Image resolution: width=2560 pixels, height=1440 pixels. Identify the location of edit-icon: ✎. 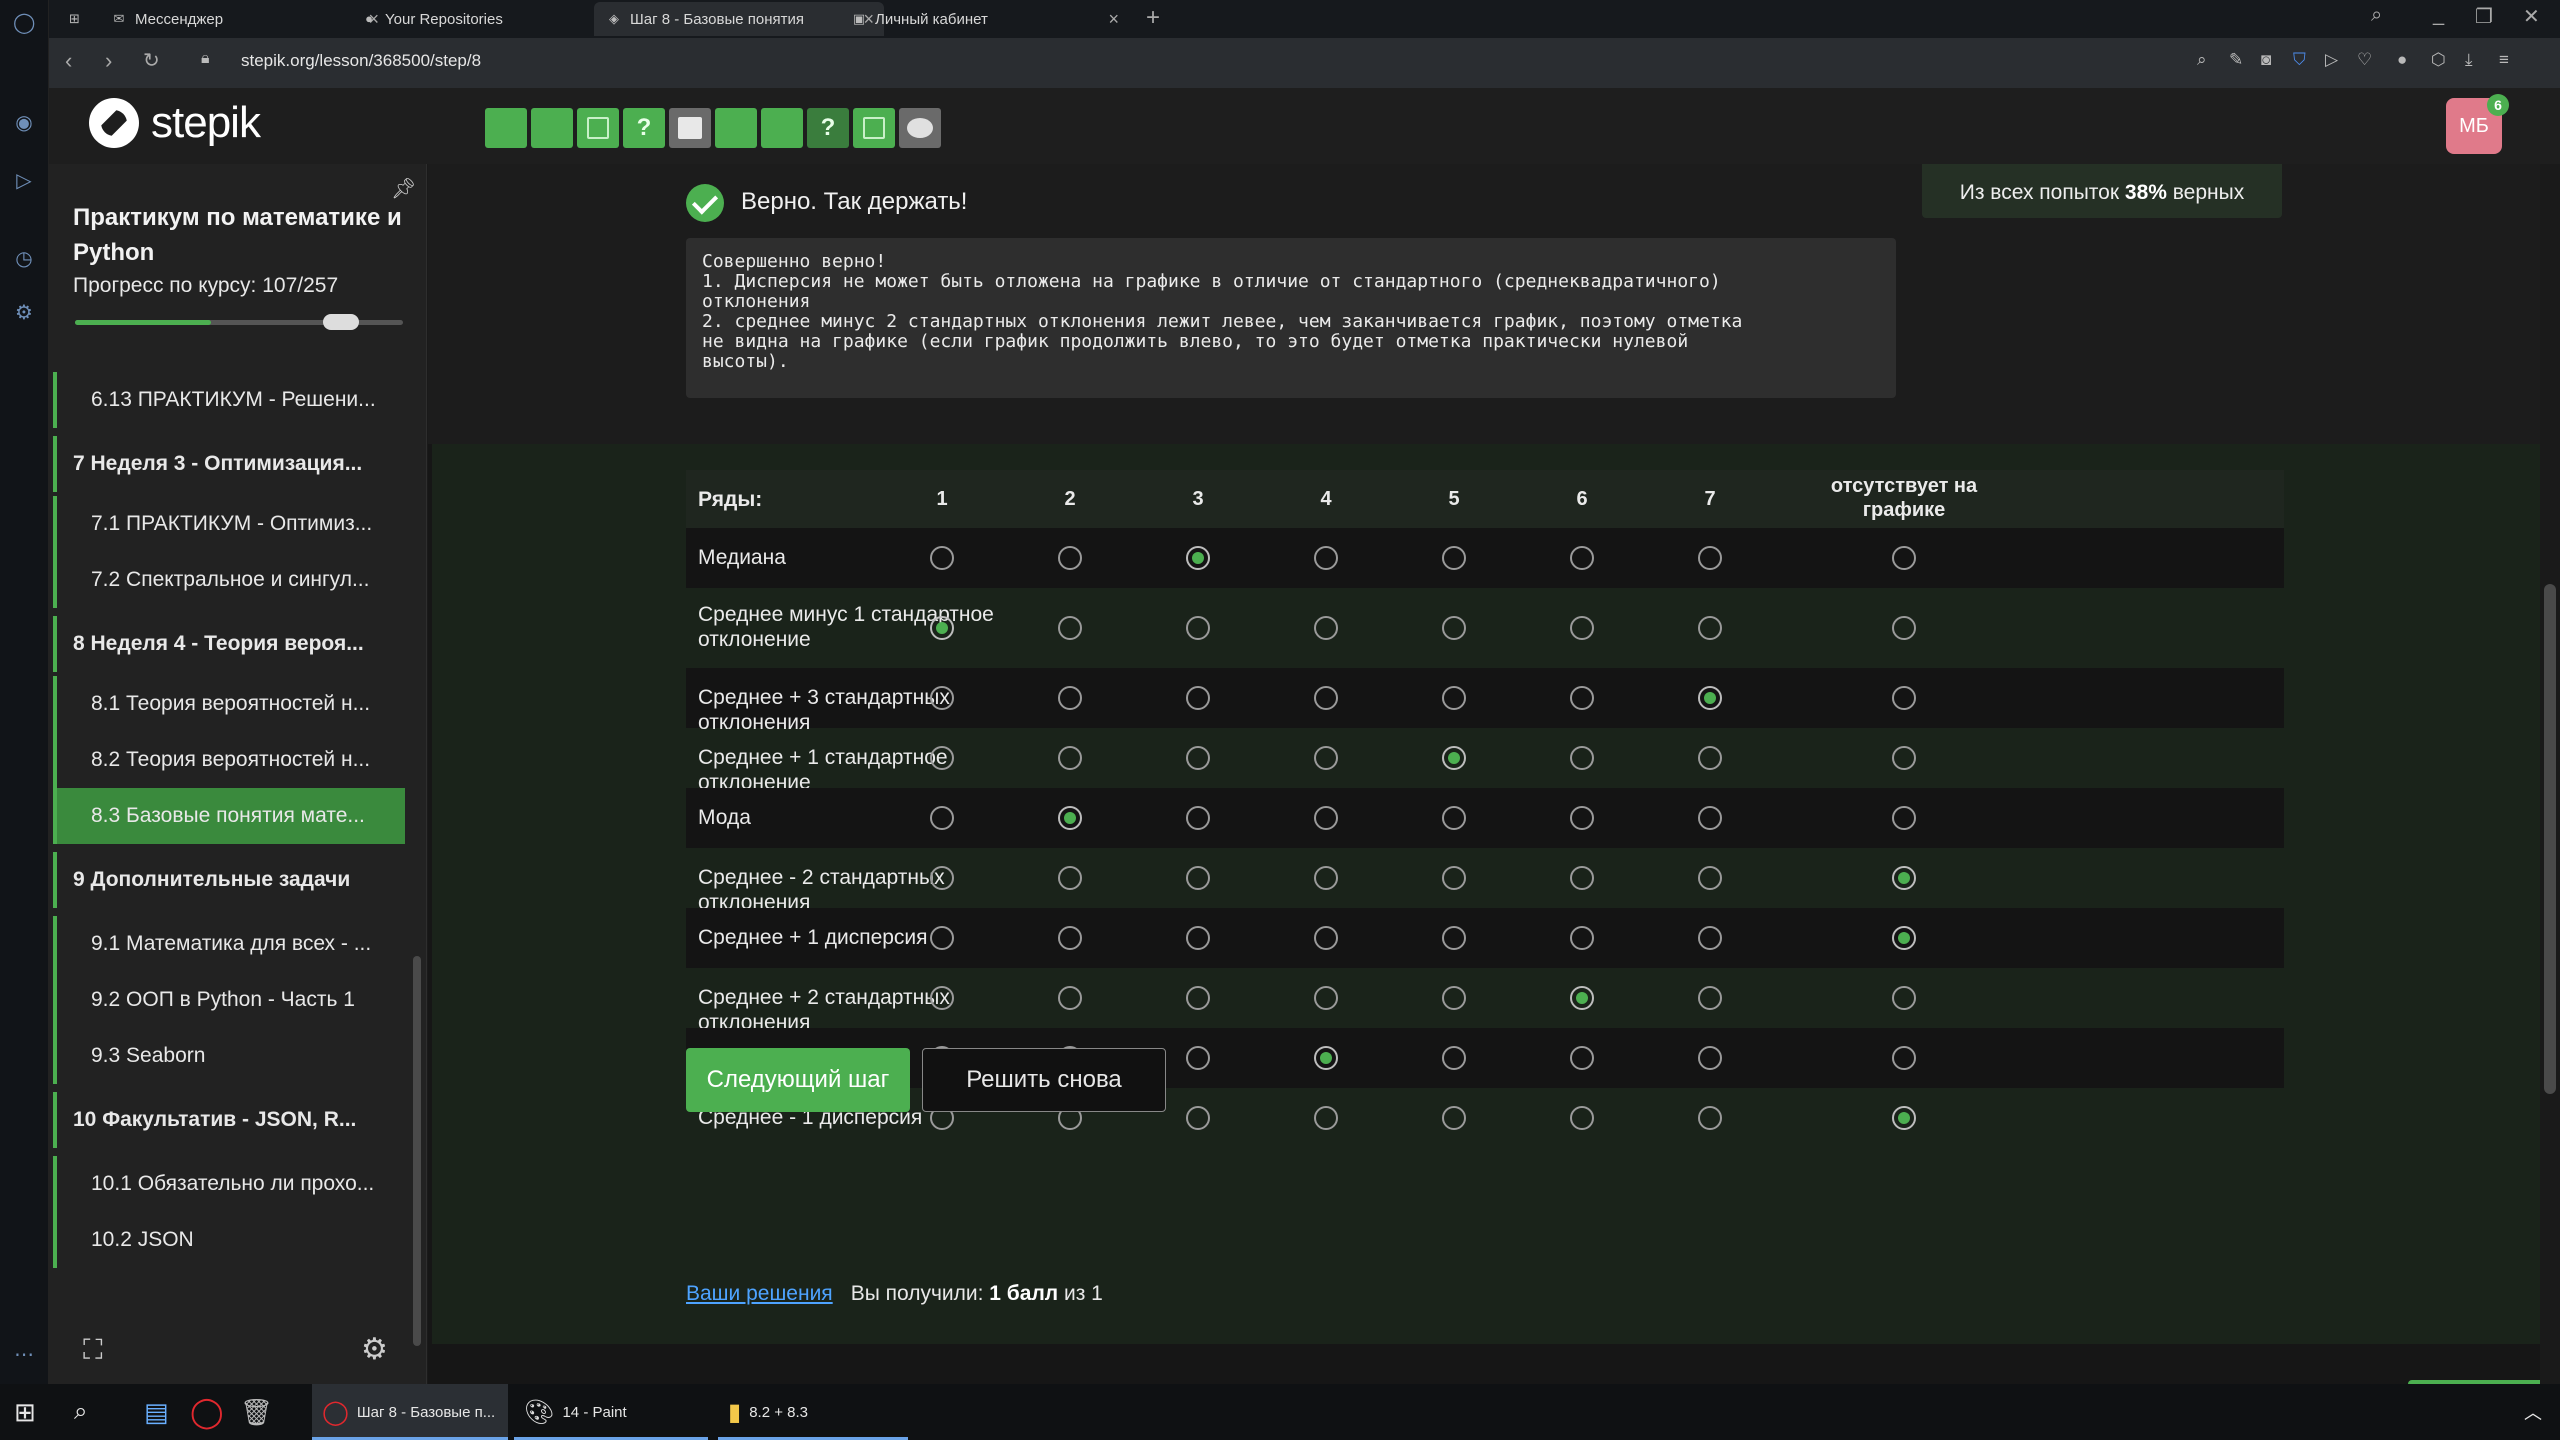
(2236, 60).